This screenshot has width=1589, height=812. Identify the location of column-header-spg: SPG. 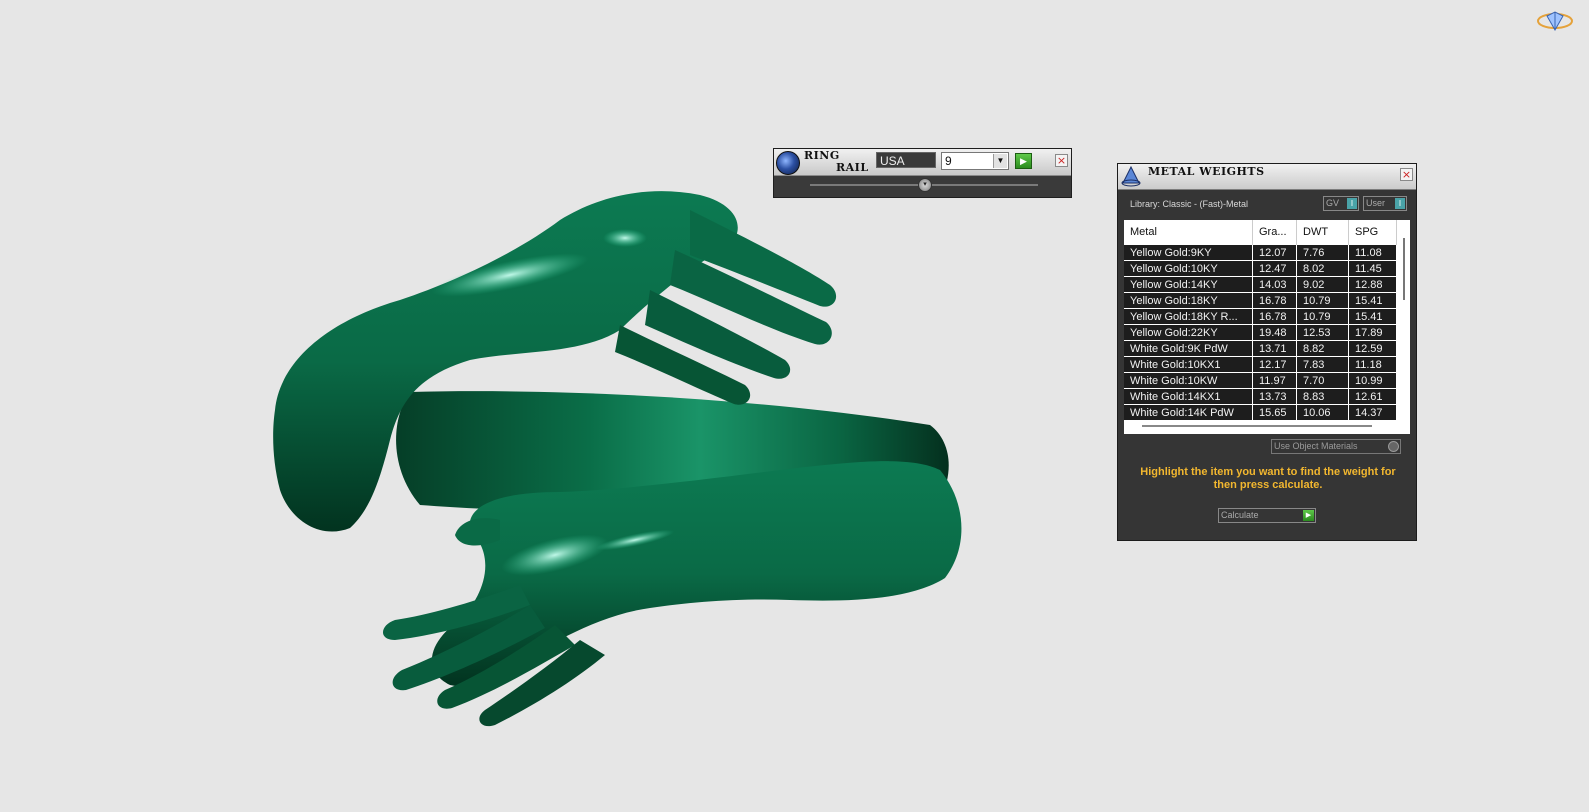
(1372, 232).